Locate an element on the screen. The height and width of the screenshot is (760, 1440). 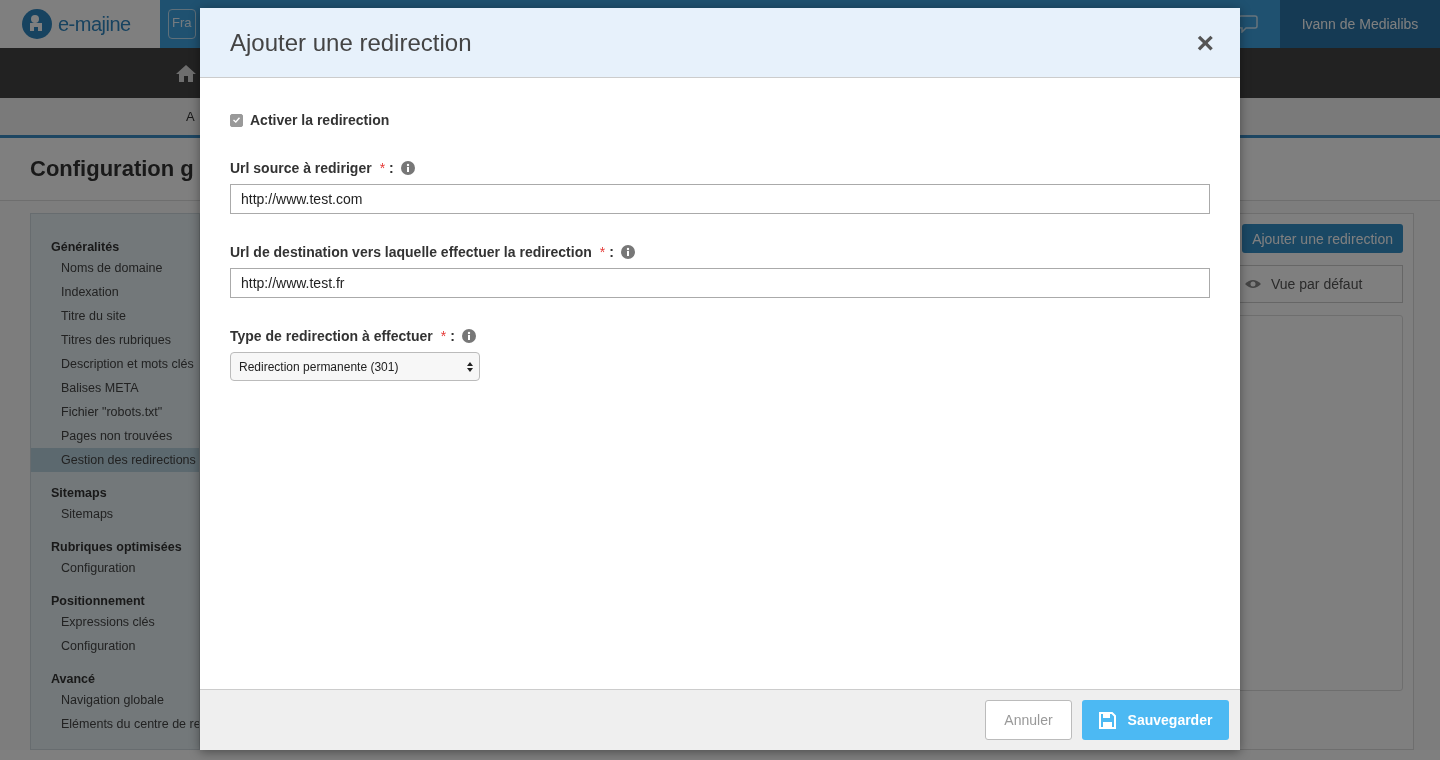
sidebar-item: Titres des rubriques is located at coordinates (115, 340).